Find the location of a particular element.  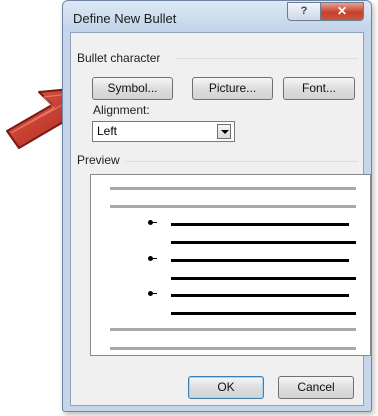

ok-button: OK is located at coordinates (226, 387).